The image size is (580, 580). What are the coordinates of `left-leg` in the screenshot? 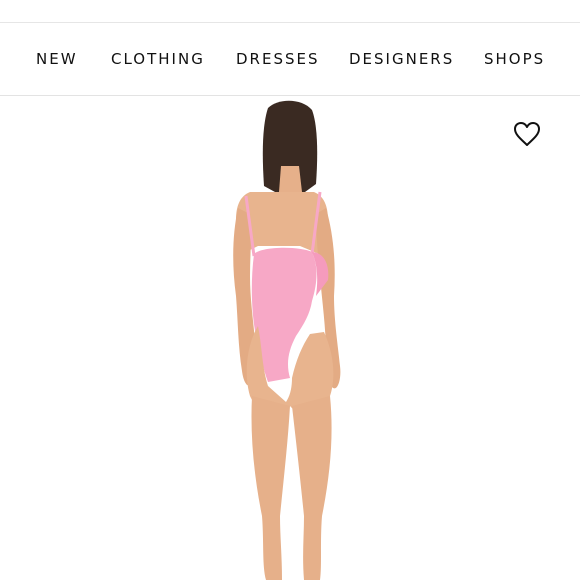 It's located at (270, 488).